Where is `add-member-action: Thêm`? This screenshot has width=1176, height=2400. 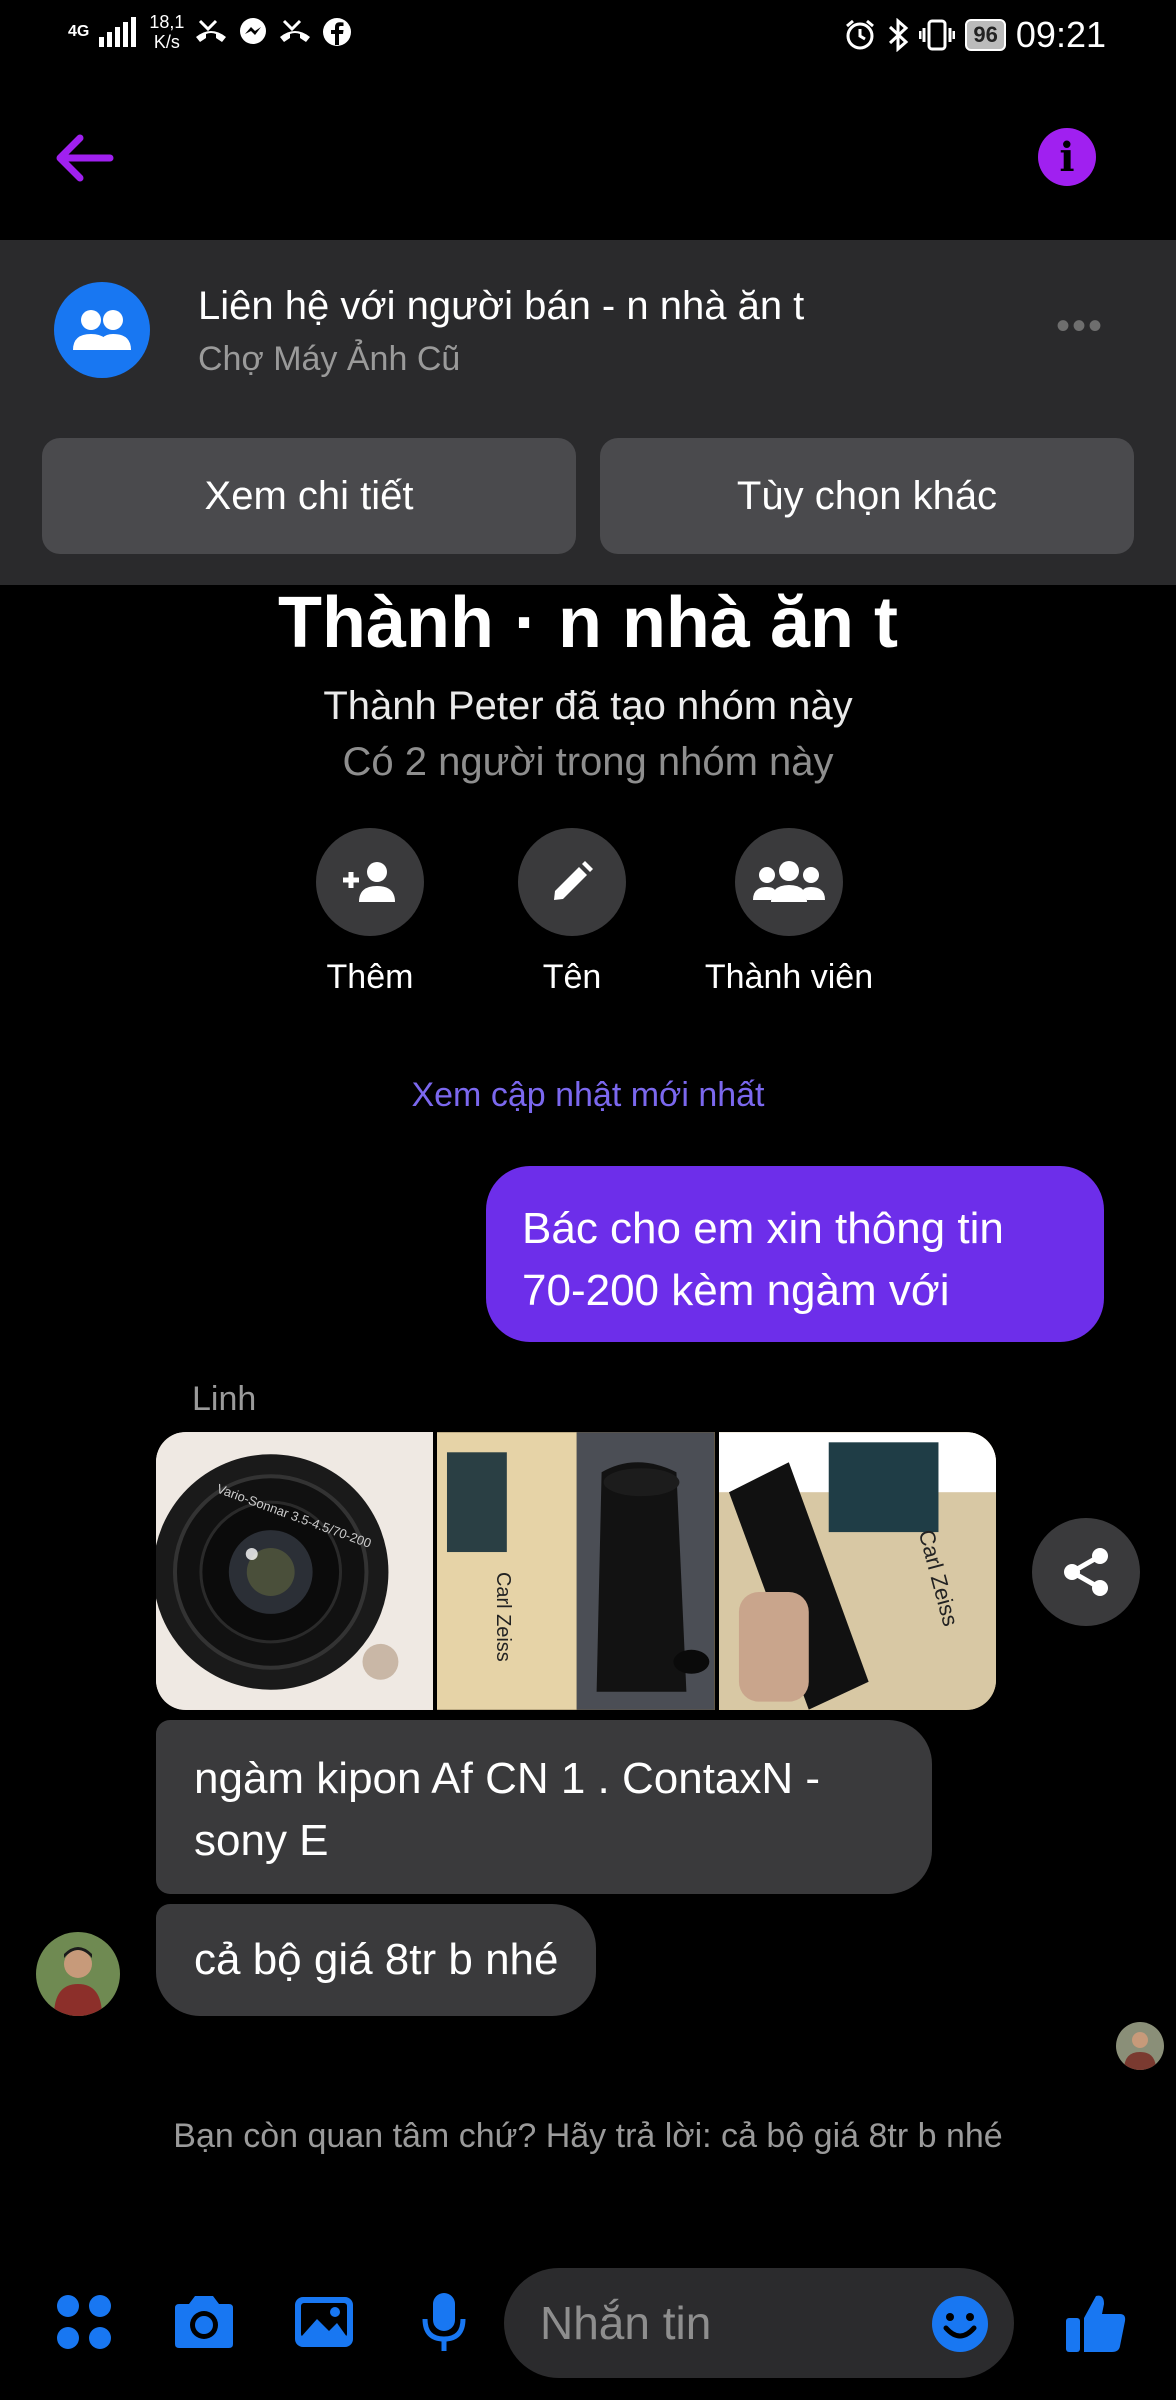
add-member-action: Thêm is located at coordinates (370, 912).